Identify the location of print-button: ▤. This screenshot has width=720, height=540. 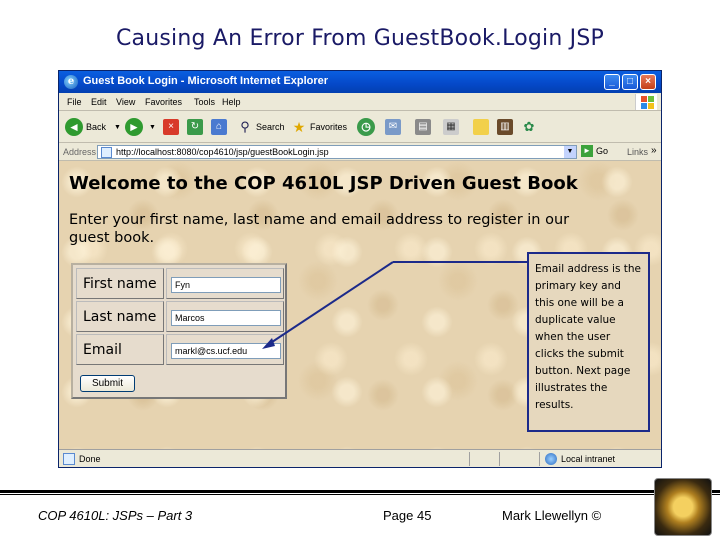
(423, 127).